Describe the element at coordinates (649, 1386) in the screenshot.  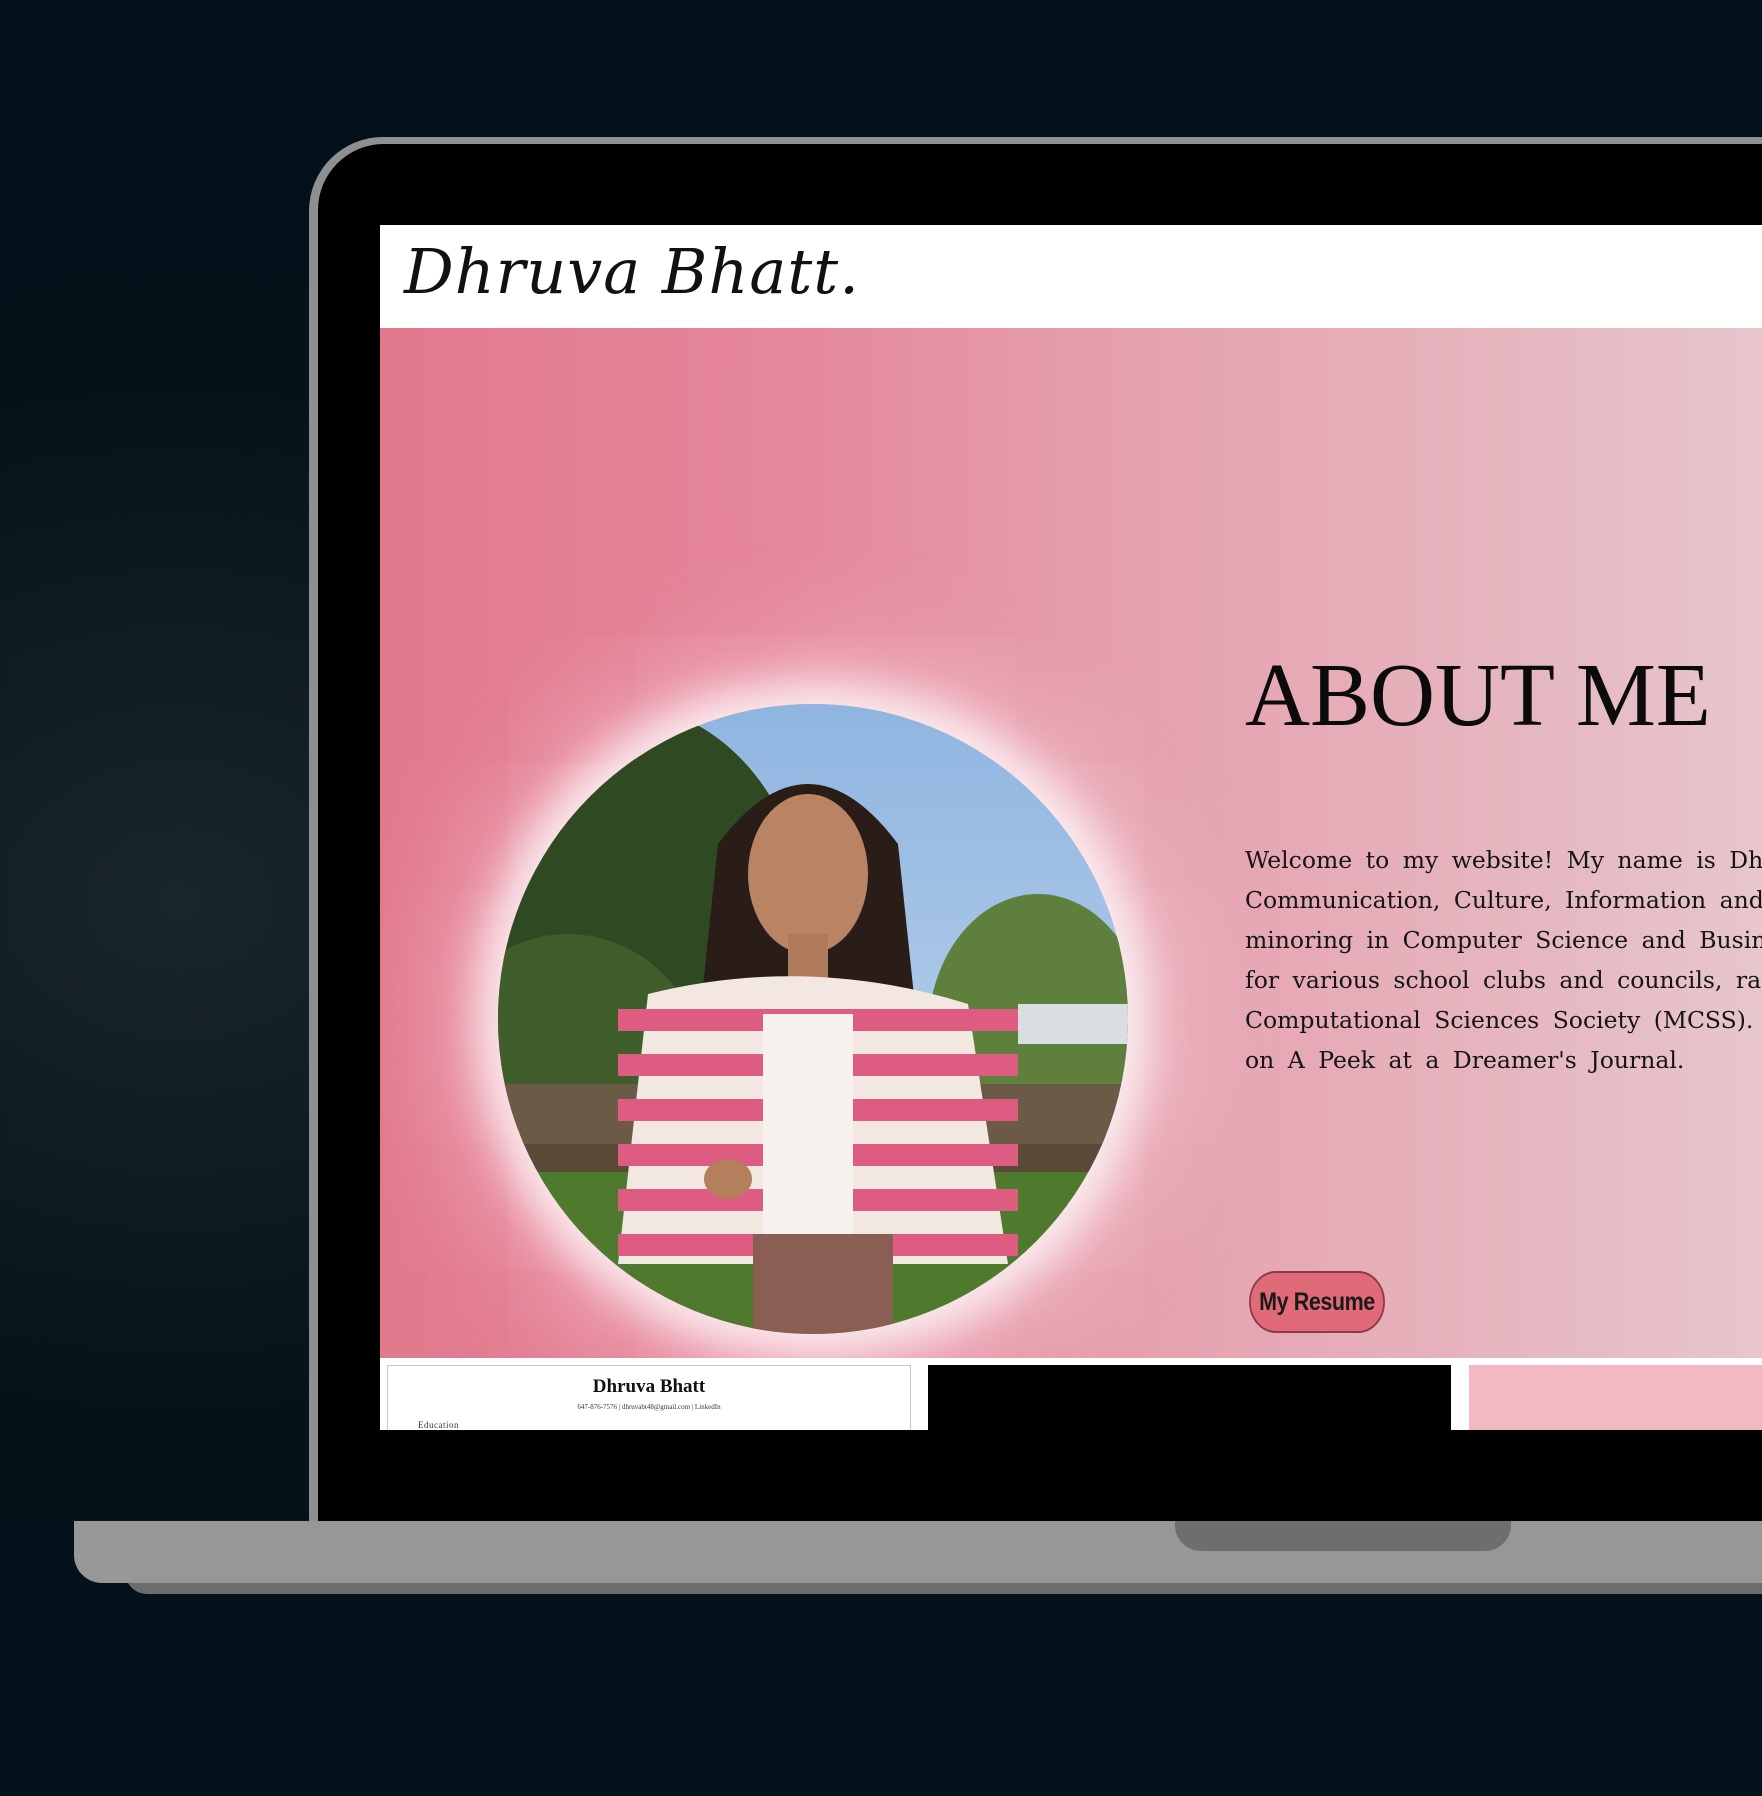
I see `resume-name: Dhruva Bhatt` at that location.